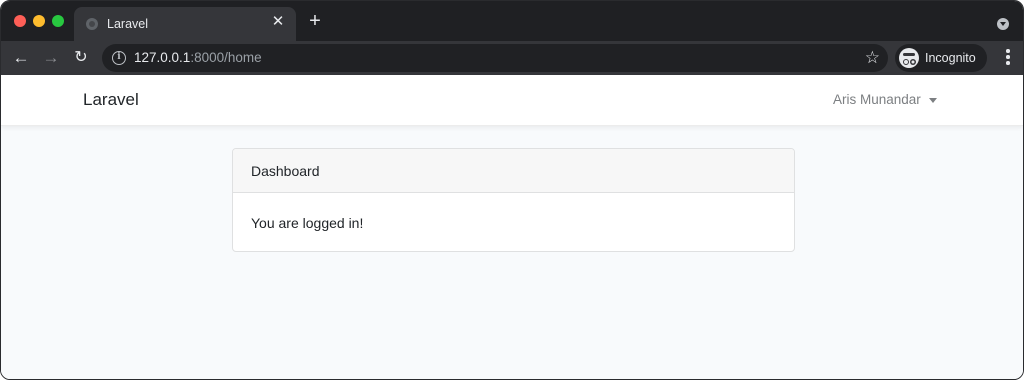 This screenshot has height=380, width=1024. What do you see at coordinates (58, 21) in the screenshot?
I see `maximize-window-button` at bounding box center [58, 21].